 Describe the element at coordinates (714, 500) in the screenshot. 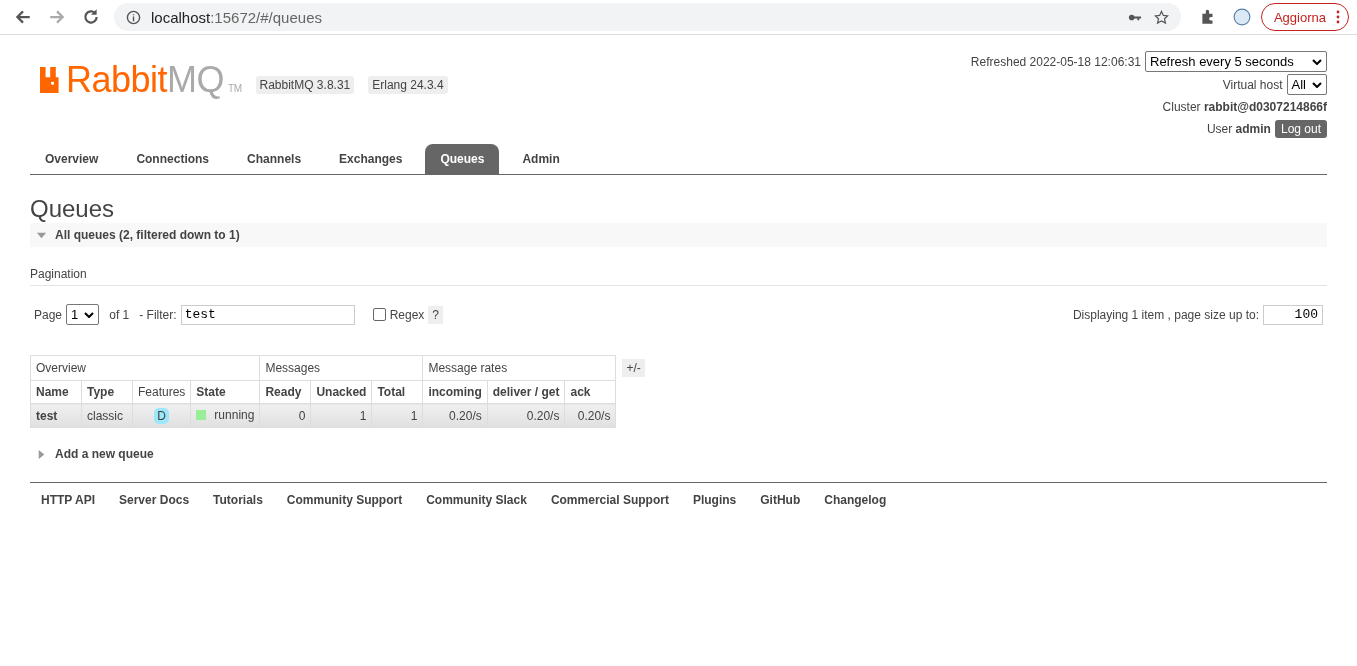

I see `footer-link: Plugins` at that location.